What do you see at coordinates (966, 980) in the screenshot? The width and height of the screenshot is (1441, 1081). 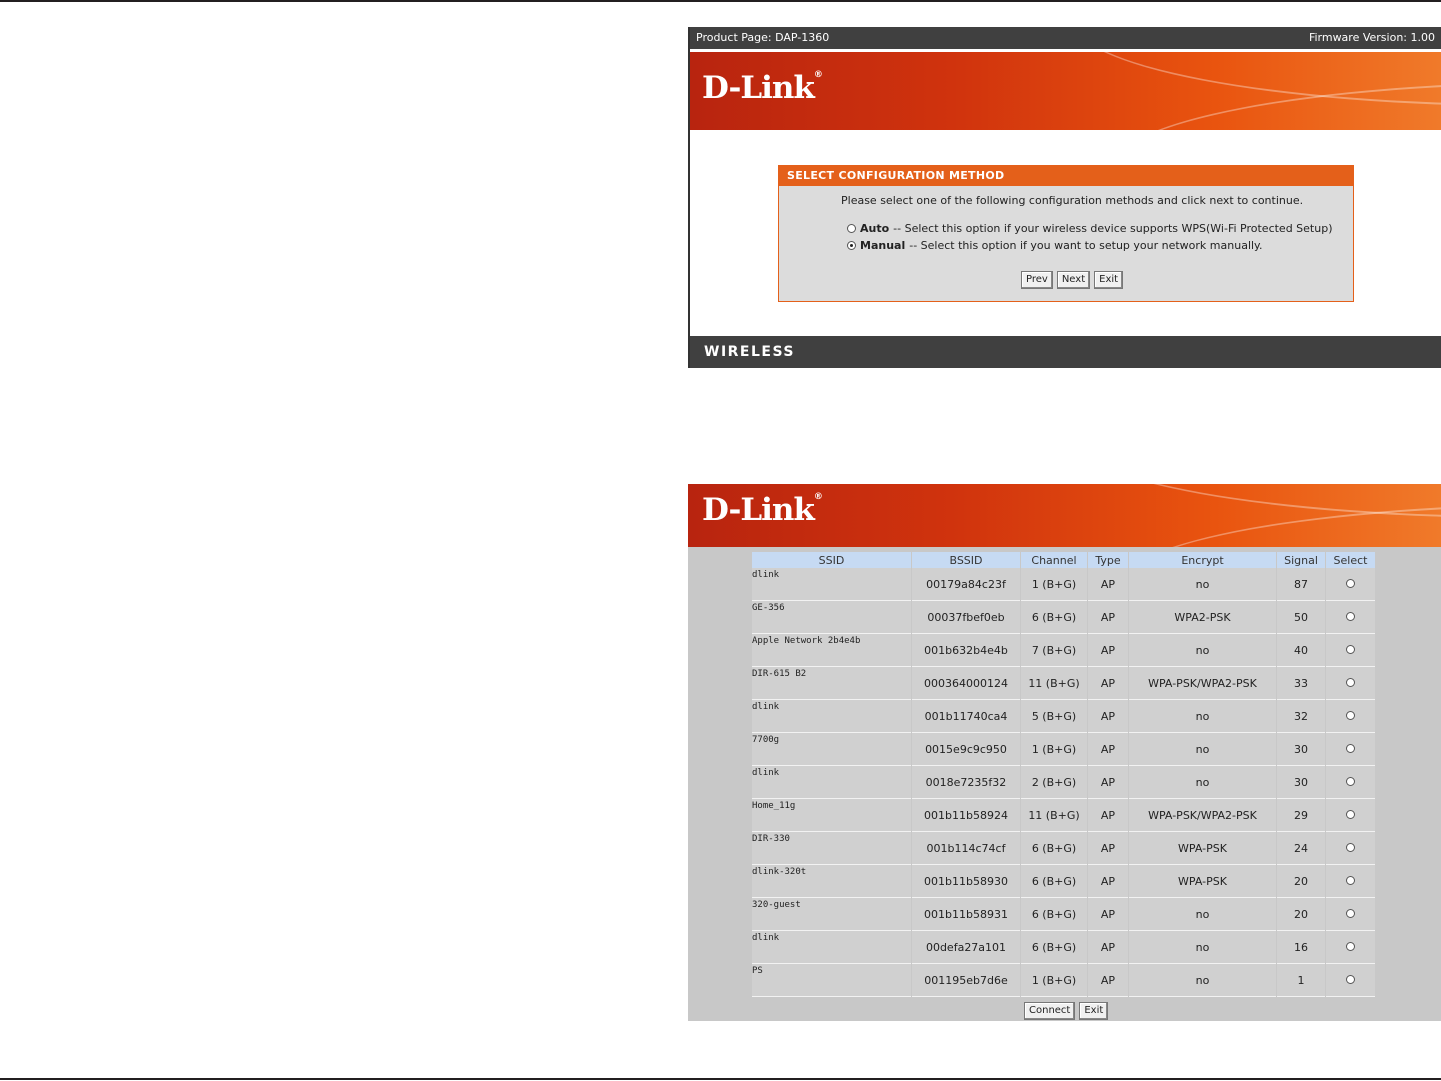 I see `bssid-cell: 001195eb7d6e` at bounding box center [966, 980].